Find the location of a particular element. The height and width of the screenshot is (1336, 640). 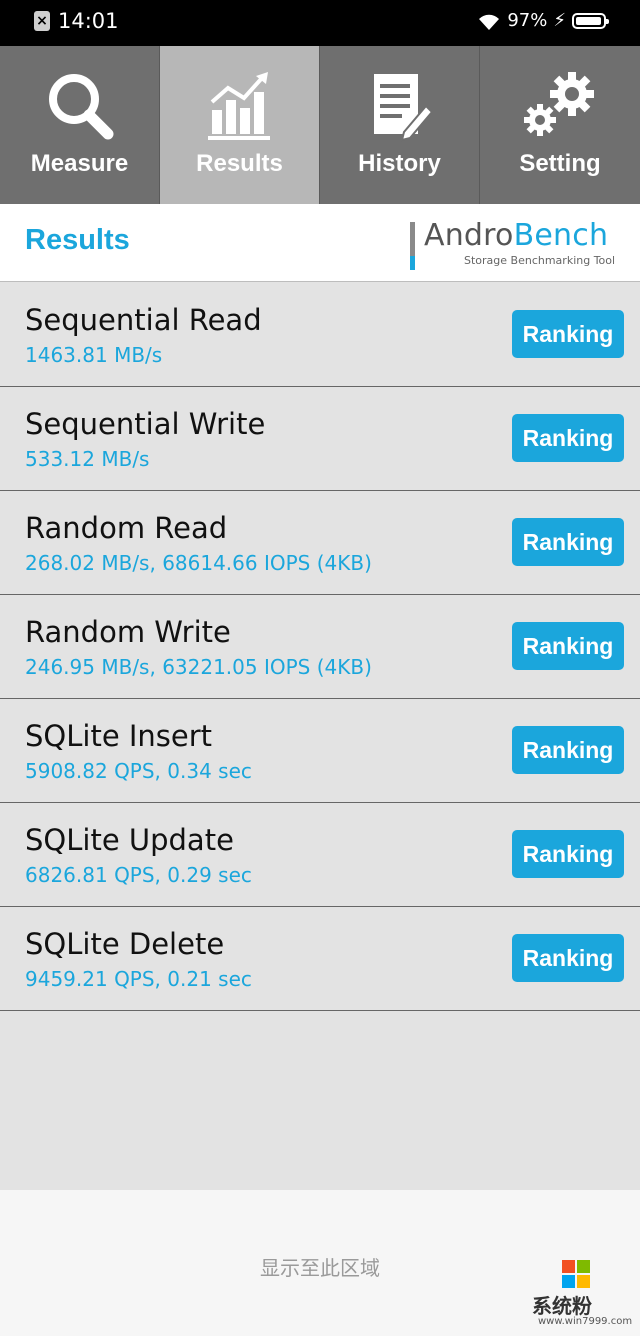

tab-measure: Measure is located at coordinates (80, 125).